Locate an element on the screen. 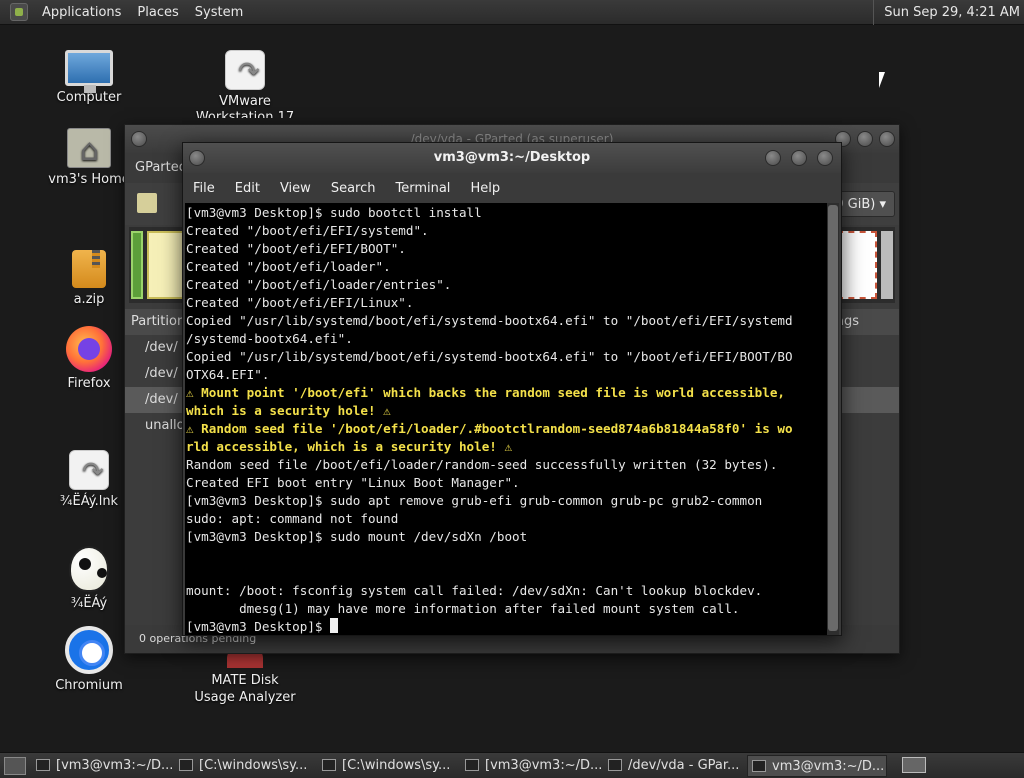 This screenshot has width=1024, height=778. terminal-line: sudo: apt: command not found is located at coordinates (292, 518).